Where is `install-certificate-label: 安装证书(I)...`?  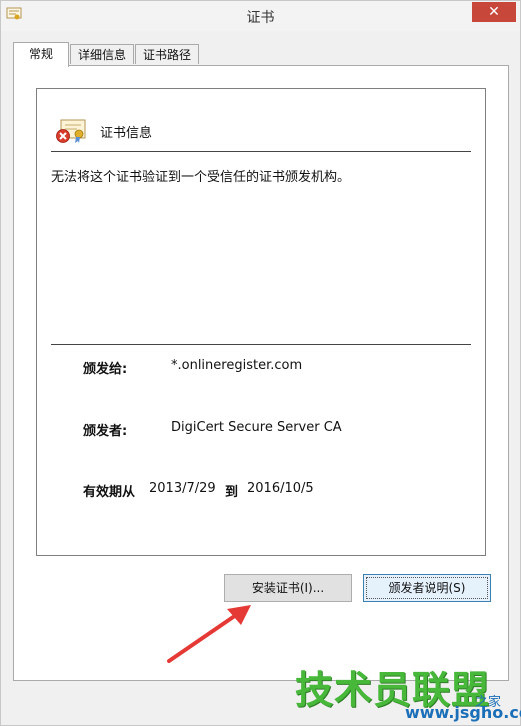
install-certificate-label: 安装证书(I)... is located at coordinates (288, 588).